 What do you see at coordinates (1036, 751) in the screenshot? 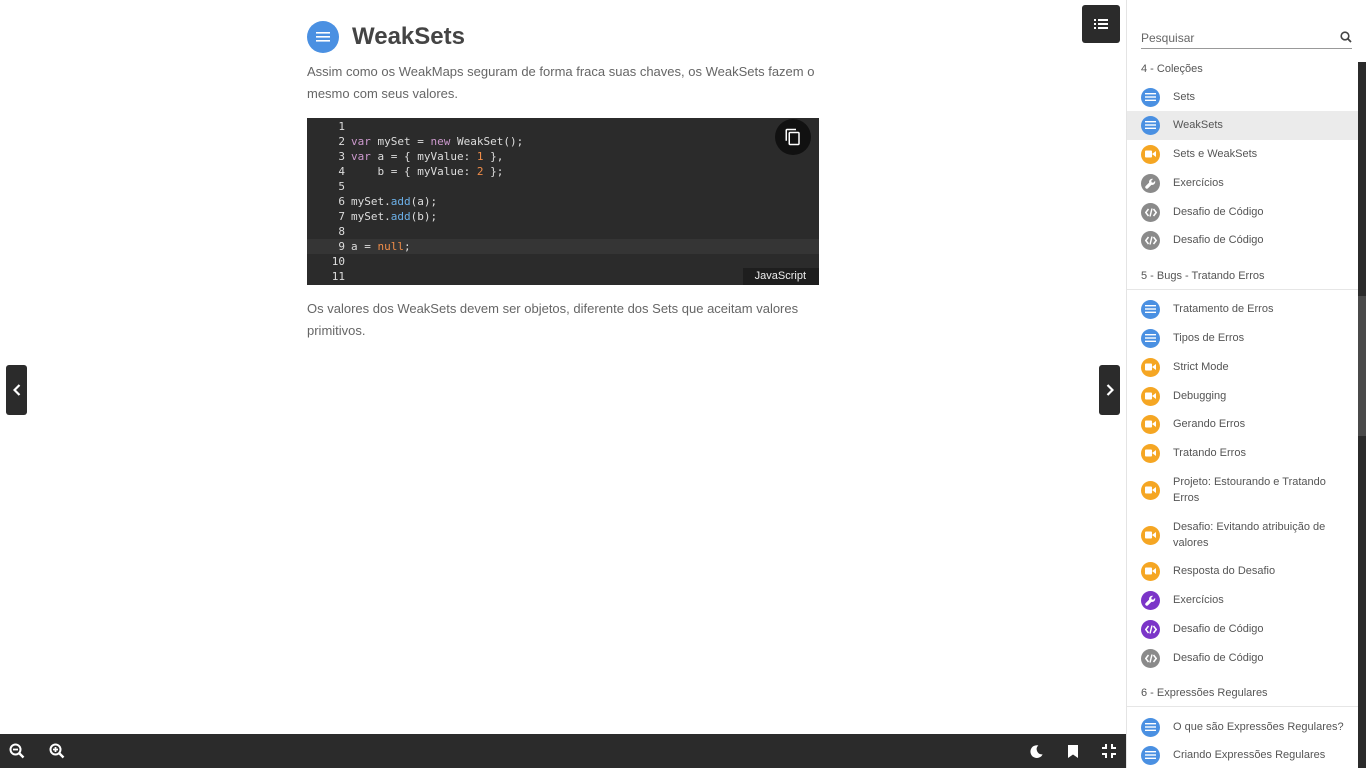
I see `dark-mode-button` at bounding box center [1036, 751].